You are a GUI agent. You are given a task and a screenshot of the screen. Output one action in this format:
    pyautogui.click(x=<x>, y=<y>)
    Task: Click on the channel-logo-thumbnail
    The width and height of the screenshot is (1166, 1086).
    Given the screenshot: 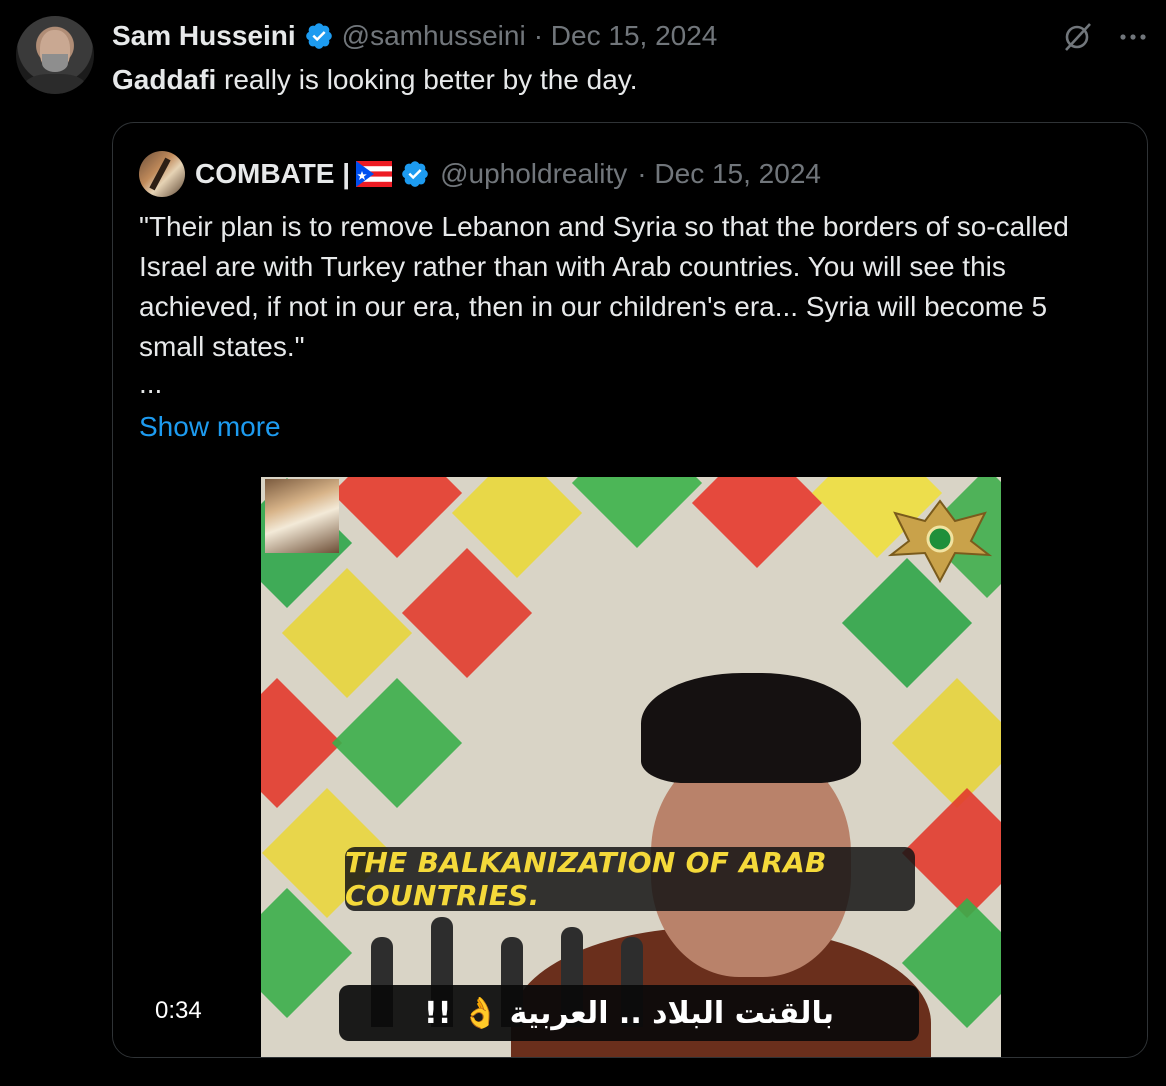 What is the action you would take?
    pyautogui.click(x=302, y=516)
    